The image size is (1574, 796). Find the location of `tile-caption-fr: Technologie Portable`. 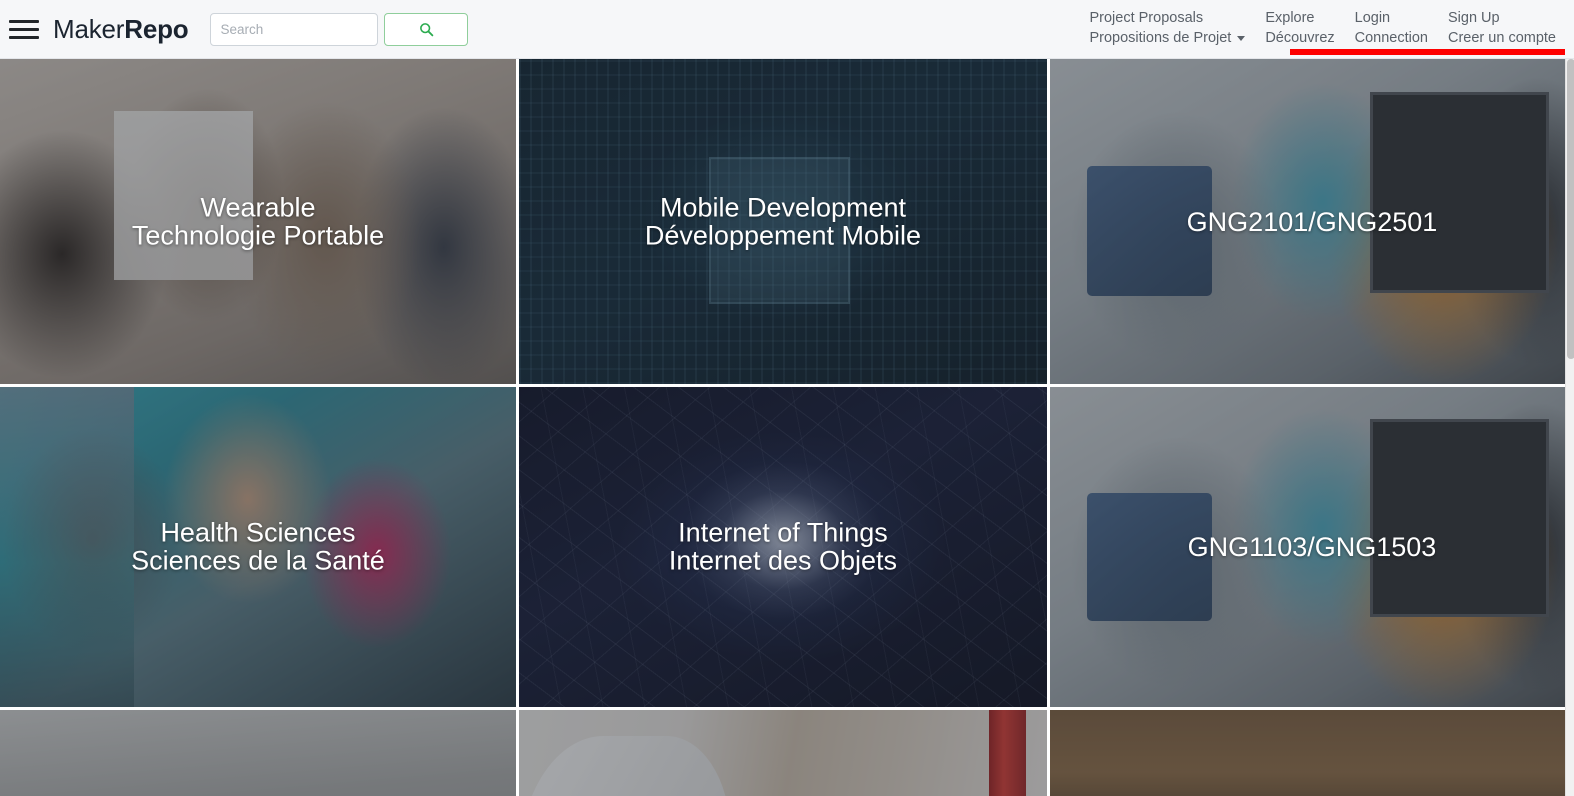

tile-caption-fr: Technologie Portable is located at coordinates (258, 235).